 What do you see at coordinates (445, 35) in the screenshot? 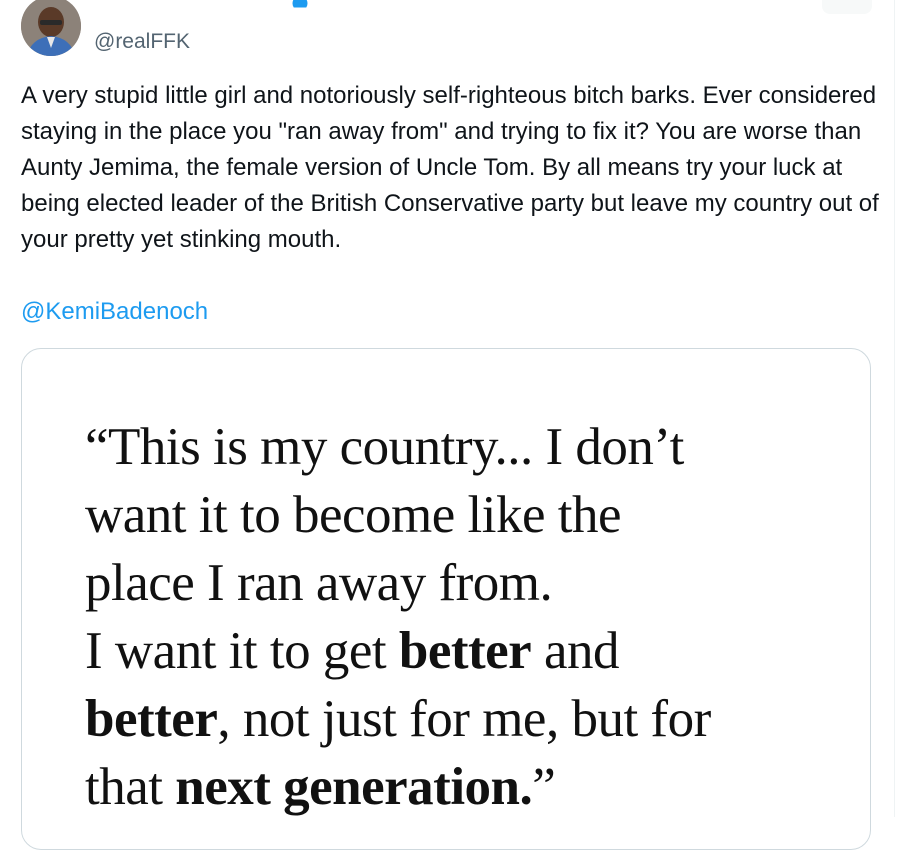
I see `tweet-header: @realFFK` at bounding box center [445, 35].